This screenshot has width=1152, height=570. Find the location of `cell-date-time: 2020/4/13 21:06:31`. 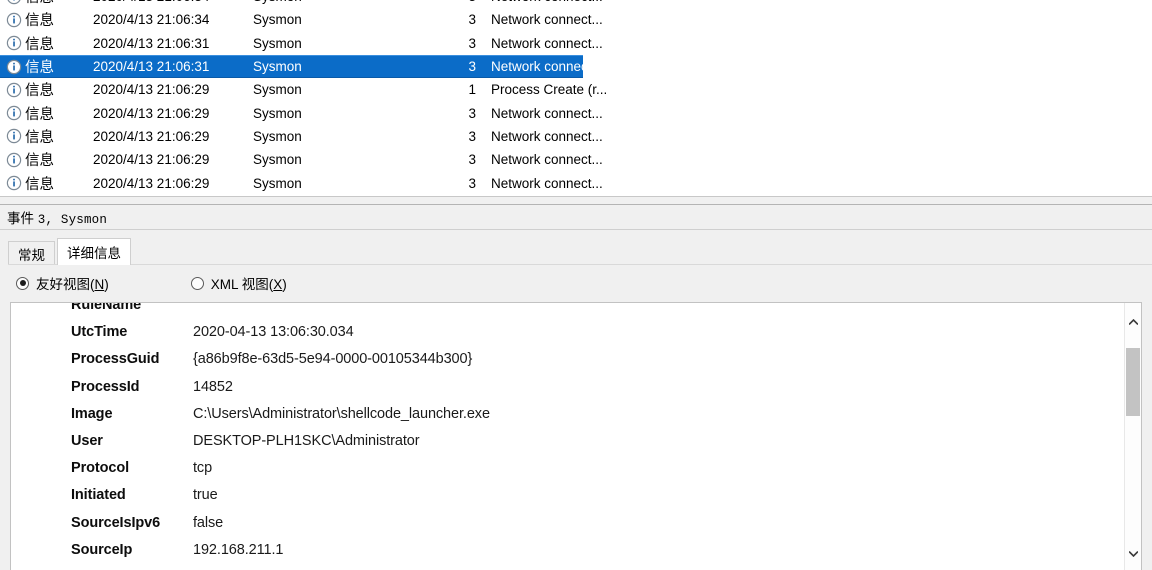

cell-date-time: 2020/4/13 21:06:31 is located at coordinates (151, 67).